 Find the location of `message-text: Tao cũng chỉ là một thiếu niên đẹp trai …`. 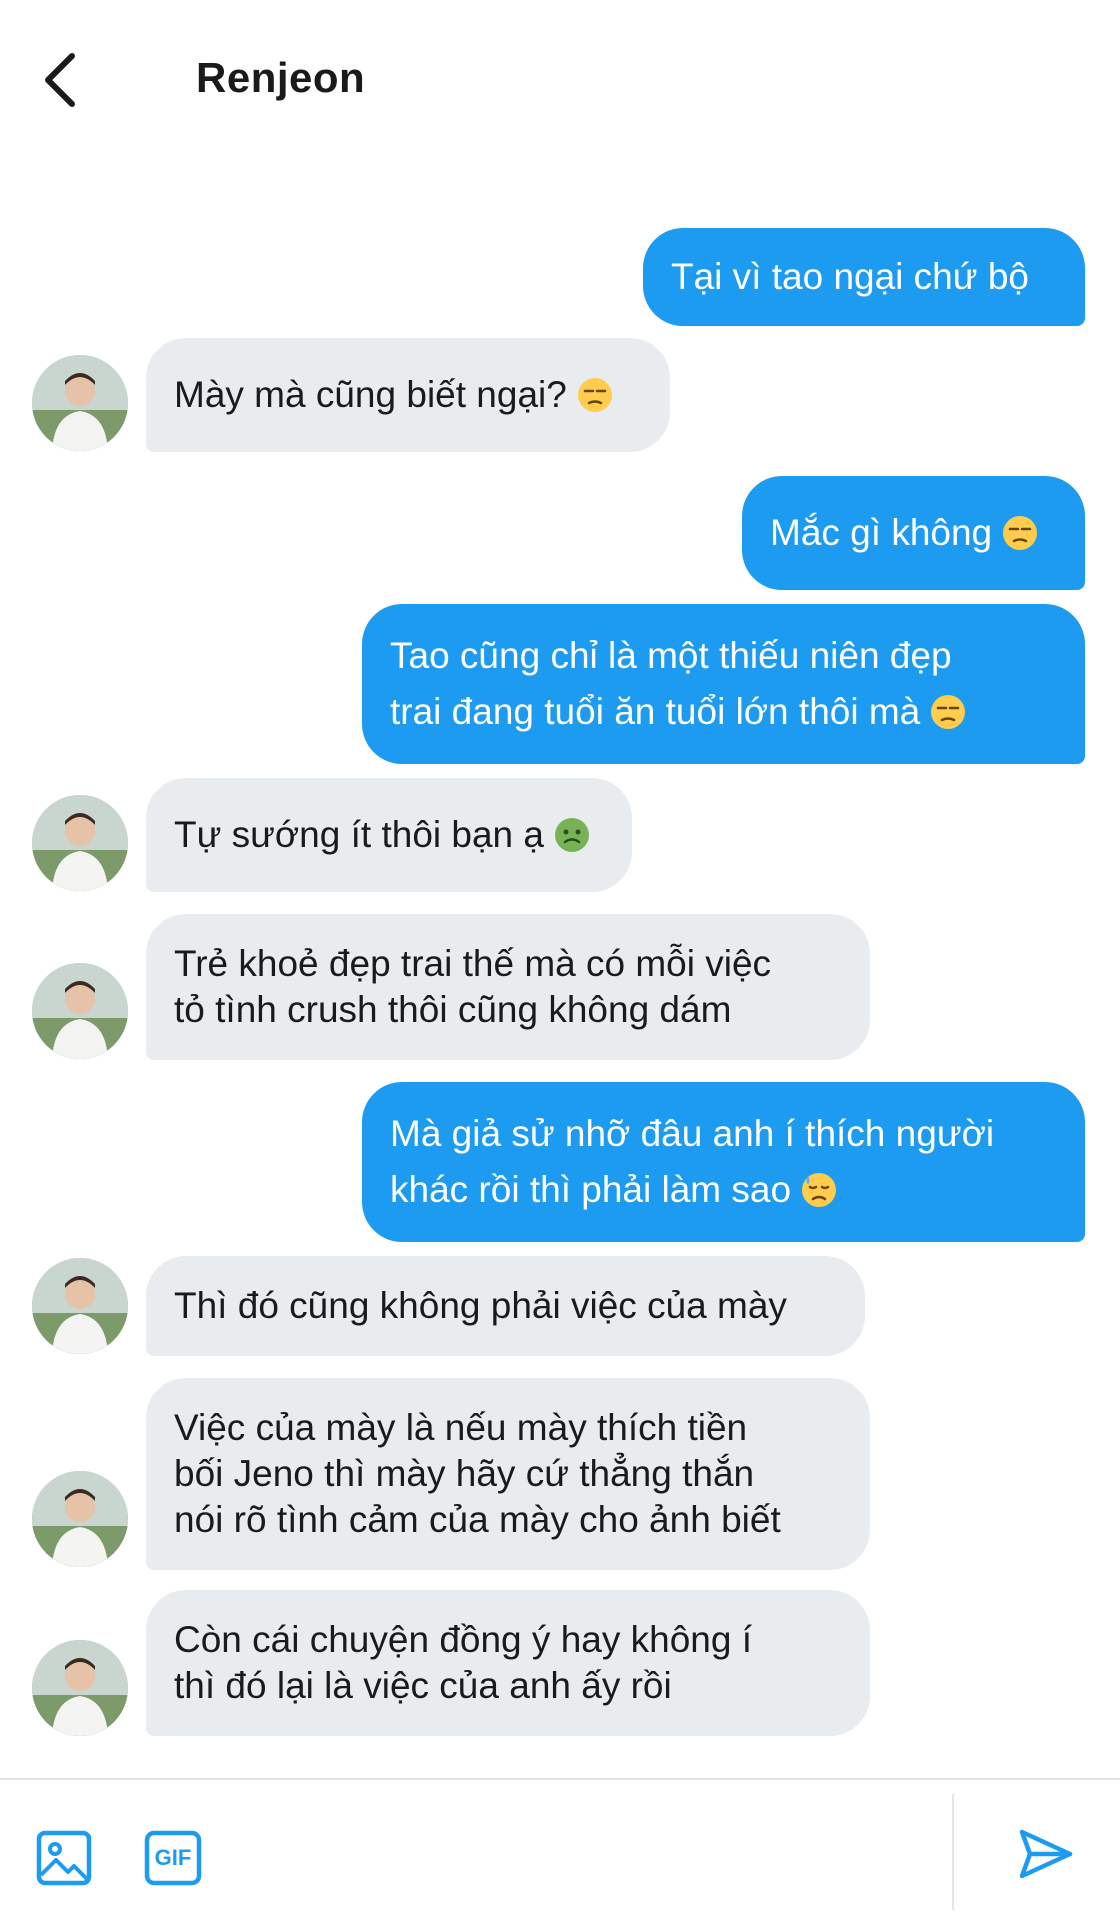

message-text: Tao cũng chỉ là một thiếu niên đẹp trai … is located at coordinates (678, 684).